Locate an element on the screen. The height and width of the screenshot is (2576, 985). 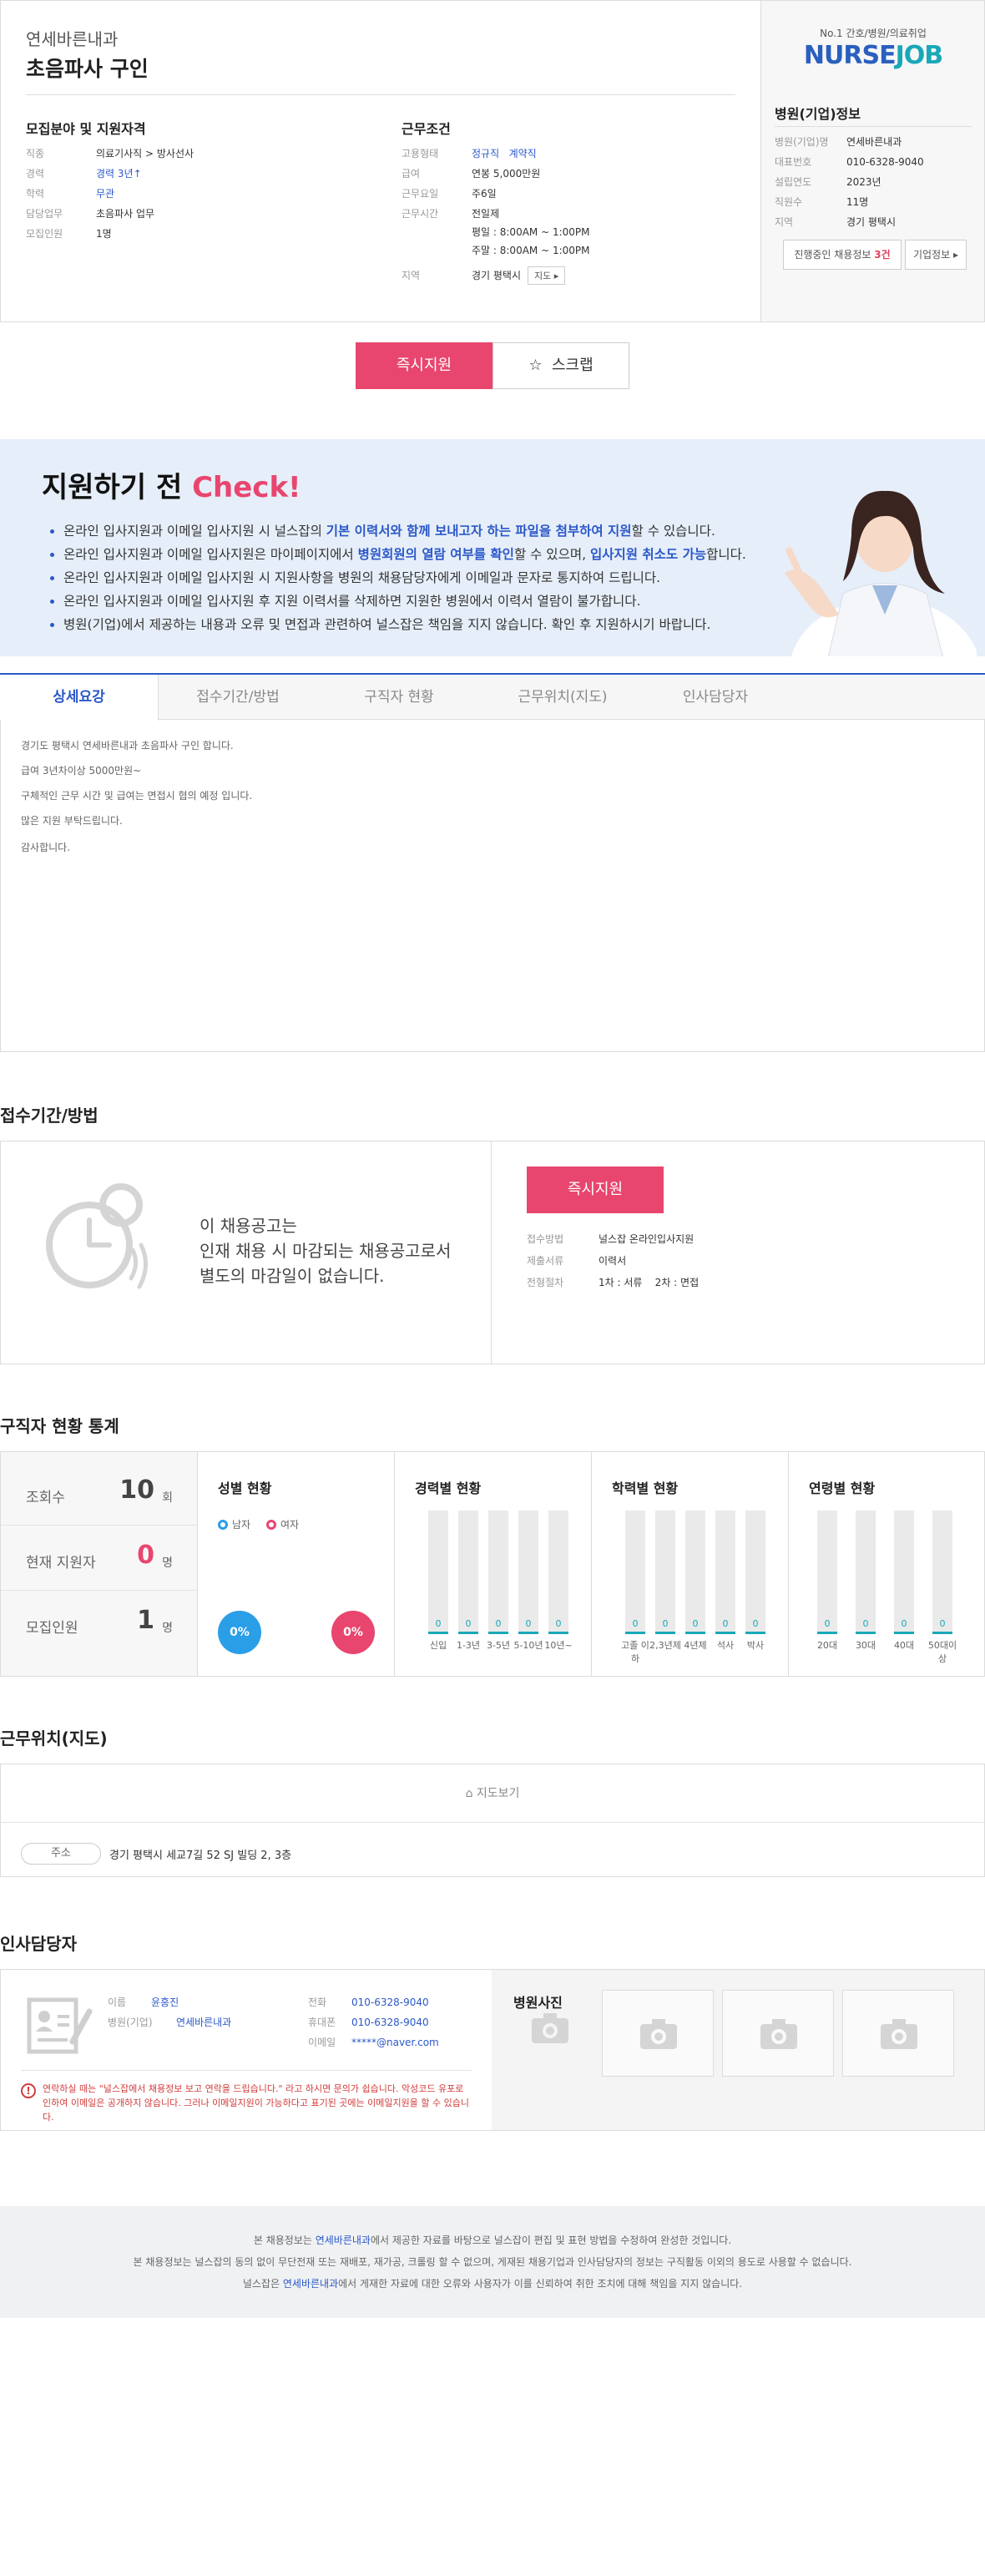
row-label: 급여 is located at coordinates (411, 174).